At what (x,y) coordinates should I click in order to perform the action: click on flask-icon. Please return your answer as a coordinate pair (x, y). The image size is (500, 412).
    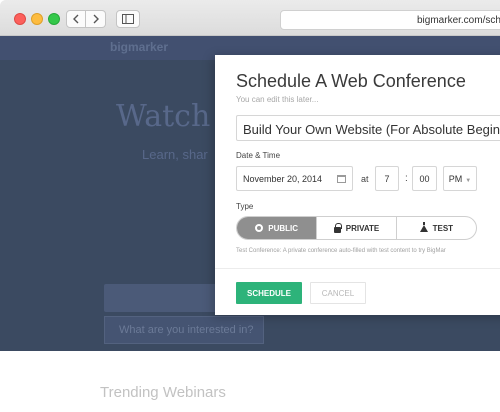
    Looking at the image, I should click on (423, 226).